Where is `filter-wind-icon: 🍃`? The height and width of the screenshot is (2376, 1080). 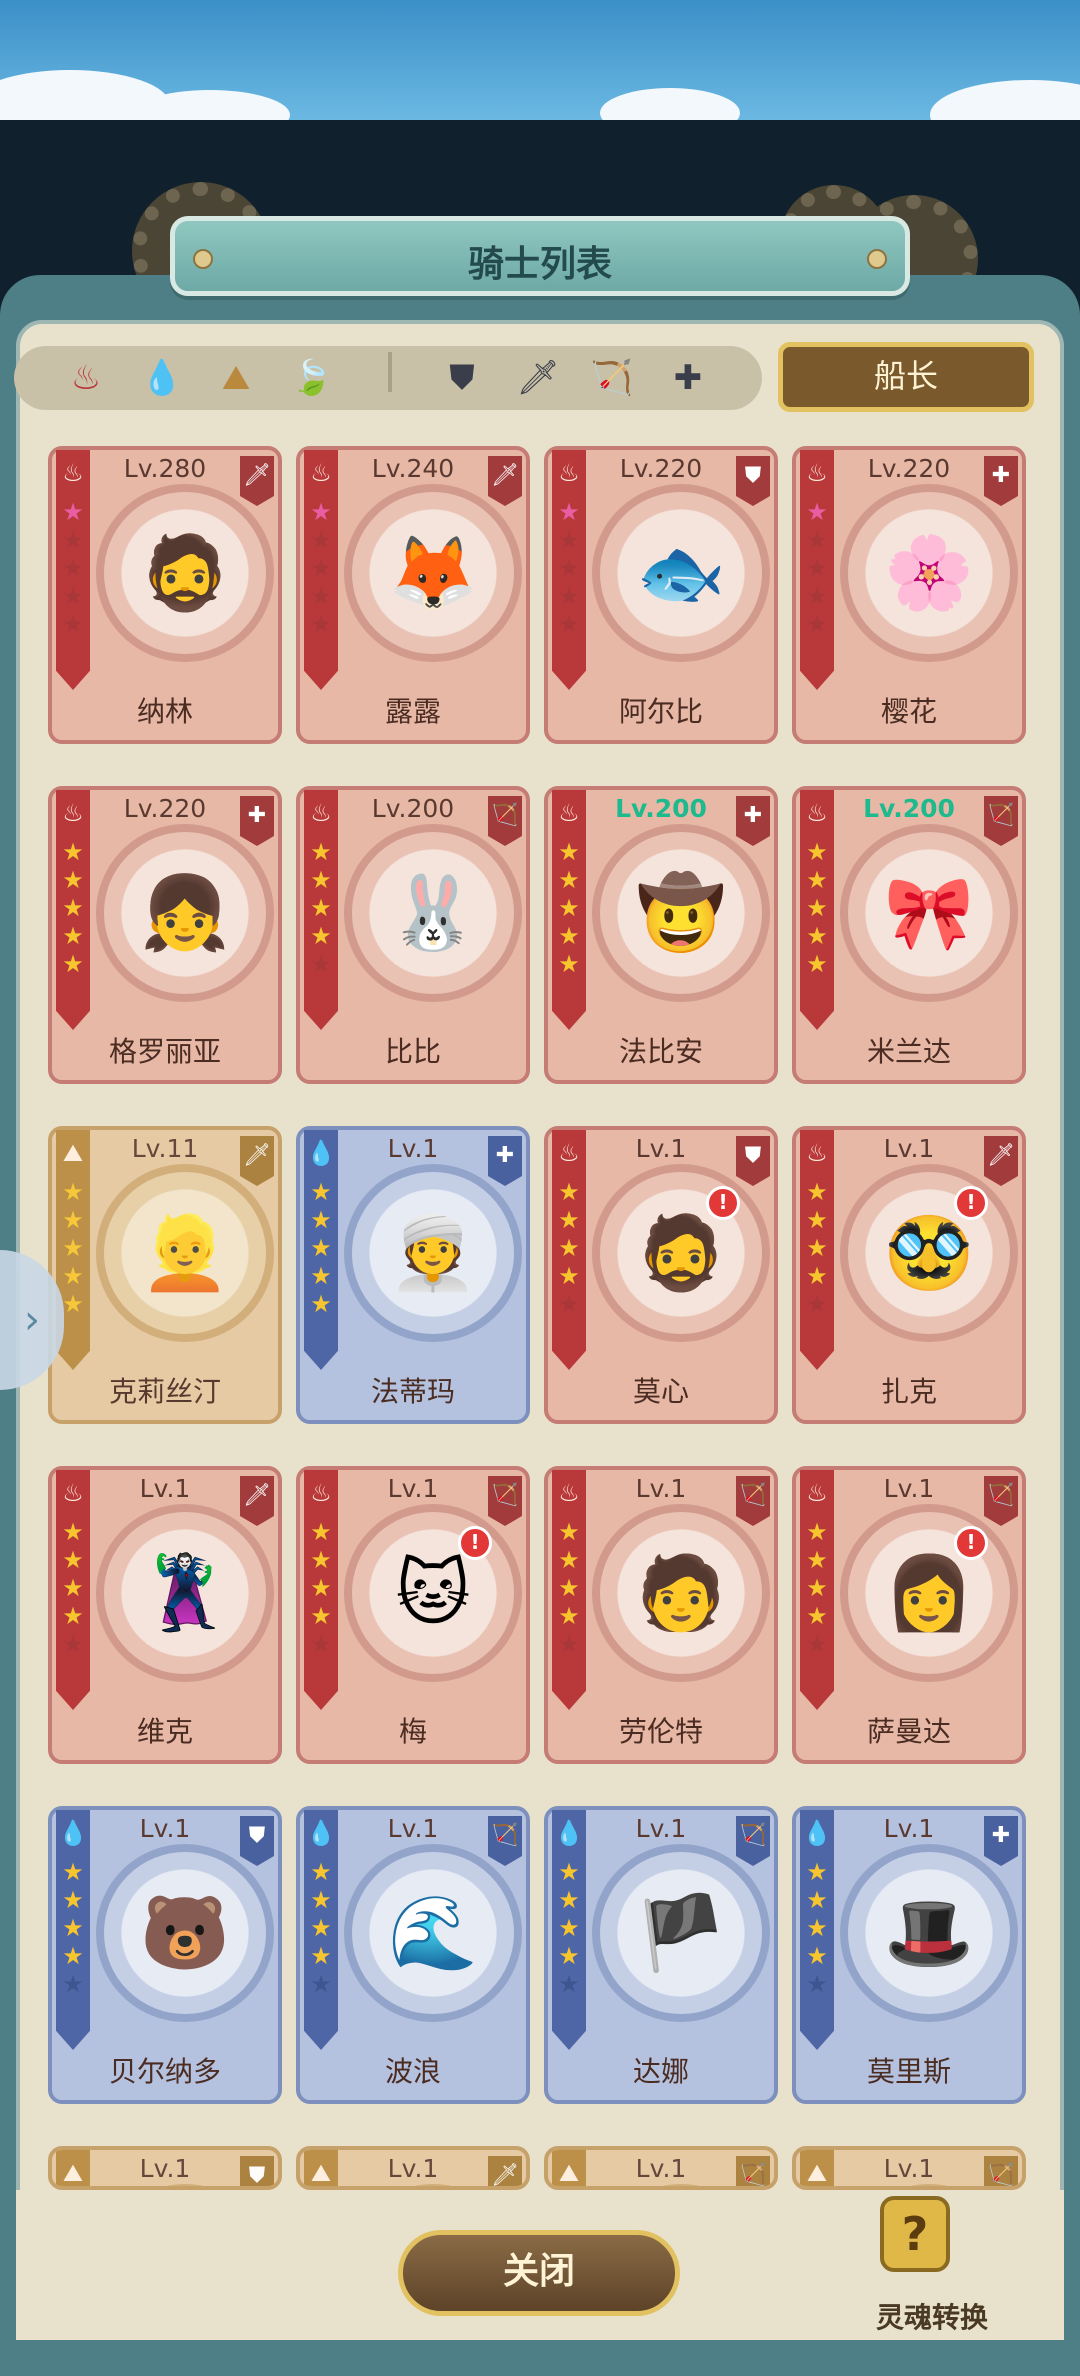
filter-wind-icon: 🍃 is located at coordinates (312, 378).